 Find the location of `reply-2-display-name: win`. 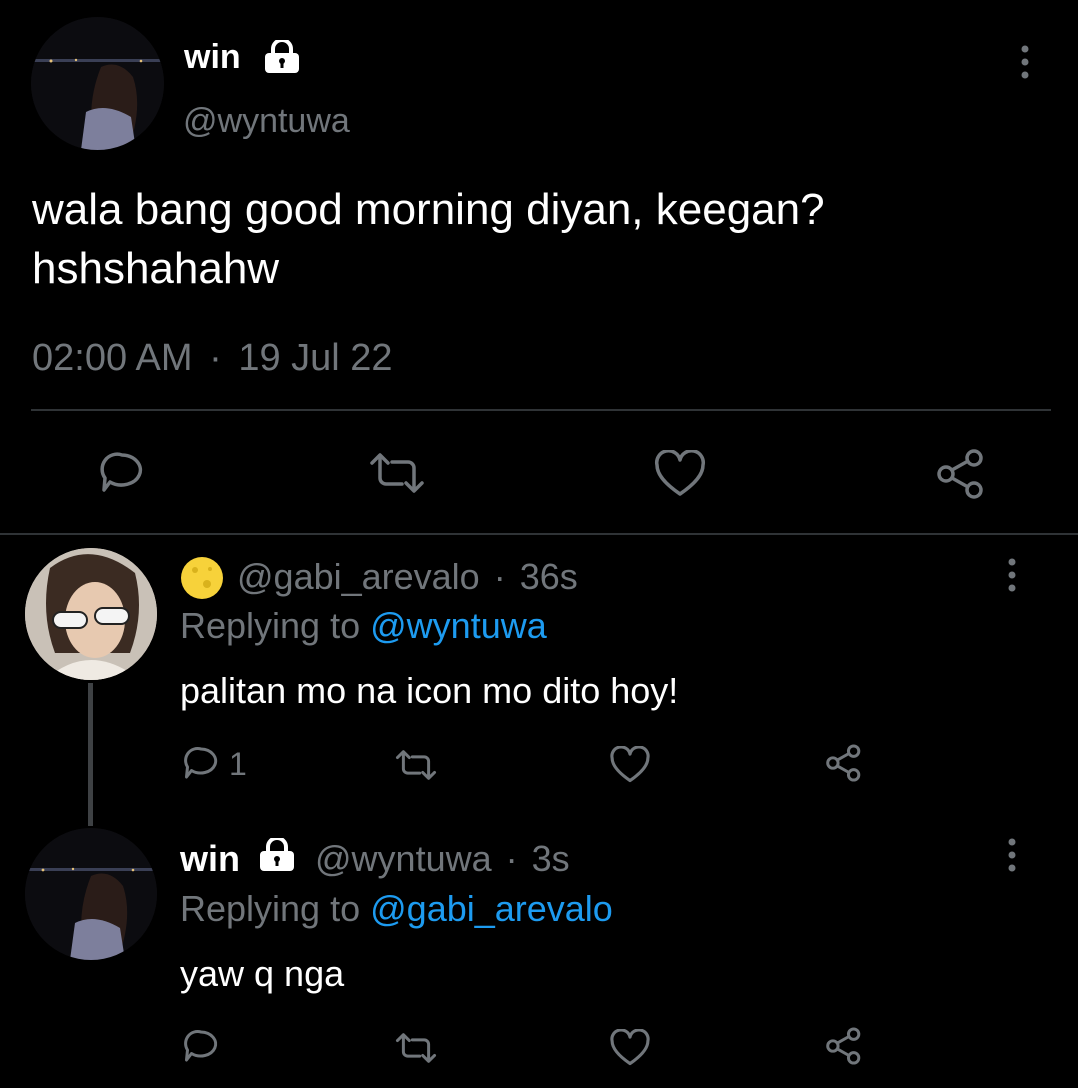

reply-2-display-name: win is located at coordinates (210, 858).